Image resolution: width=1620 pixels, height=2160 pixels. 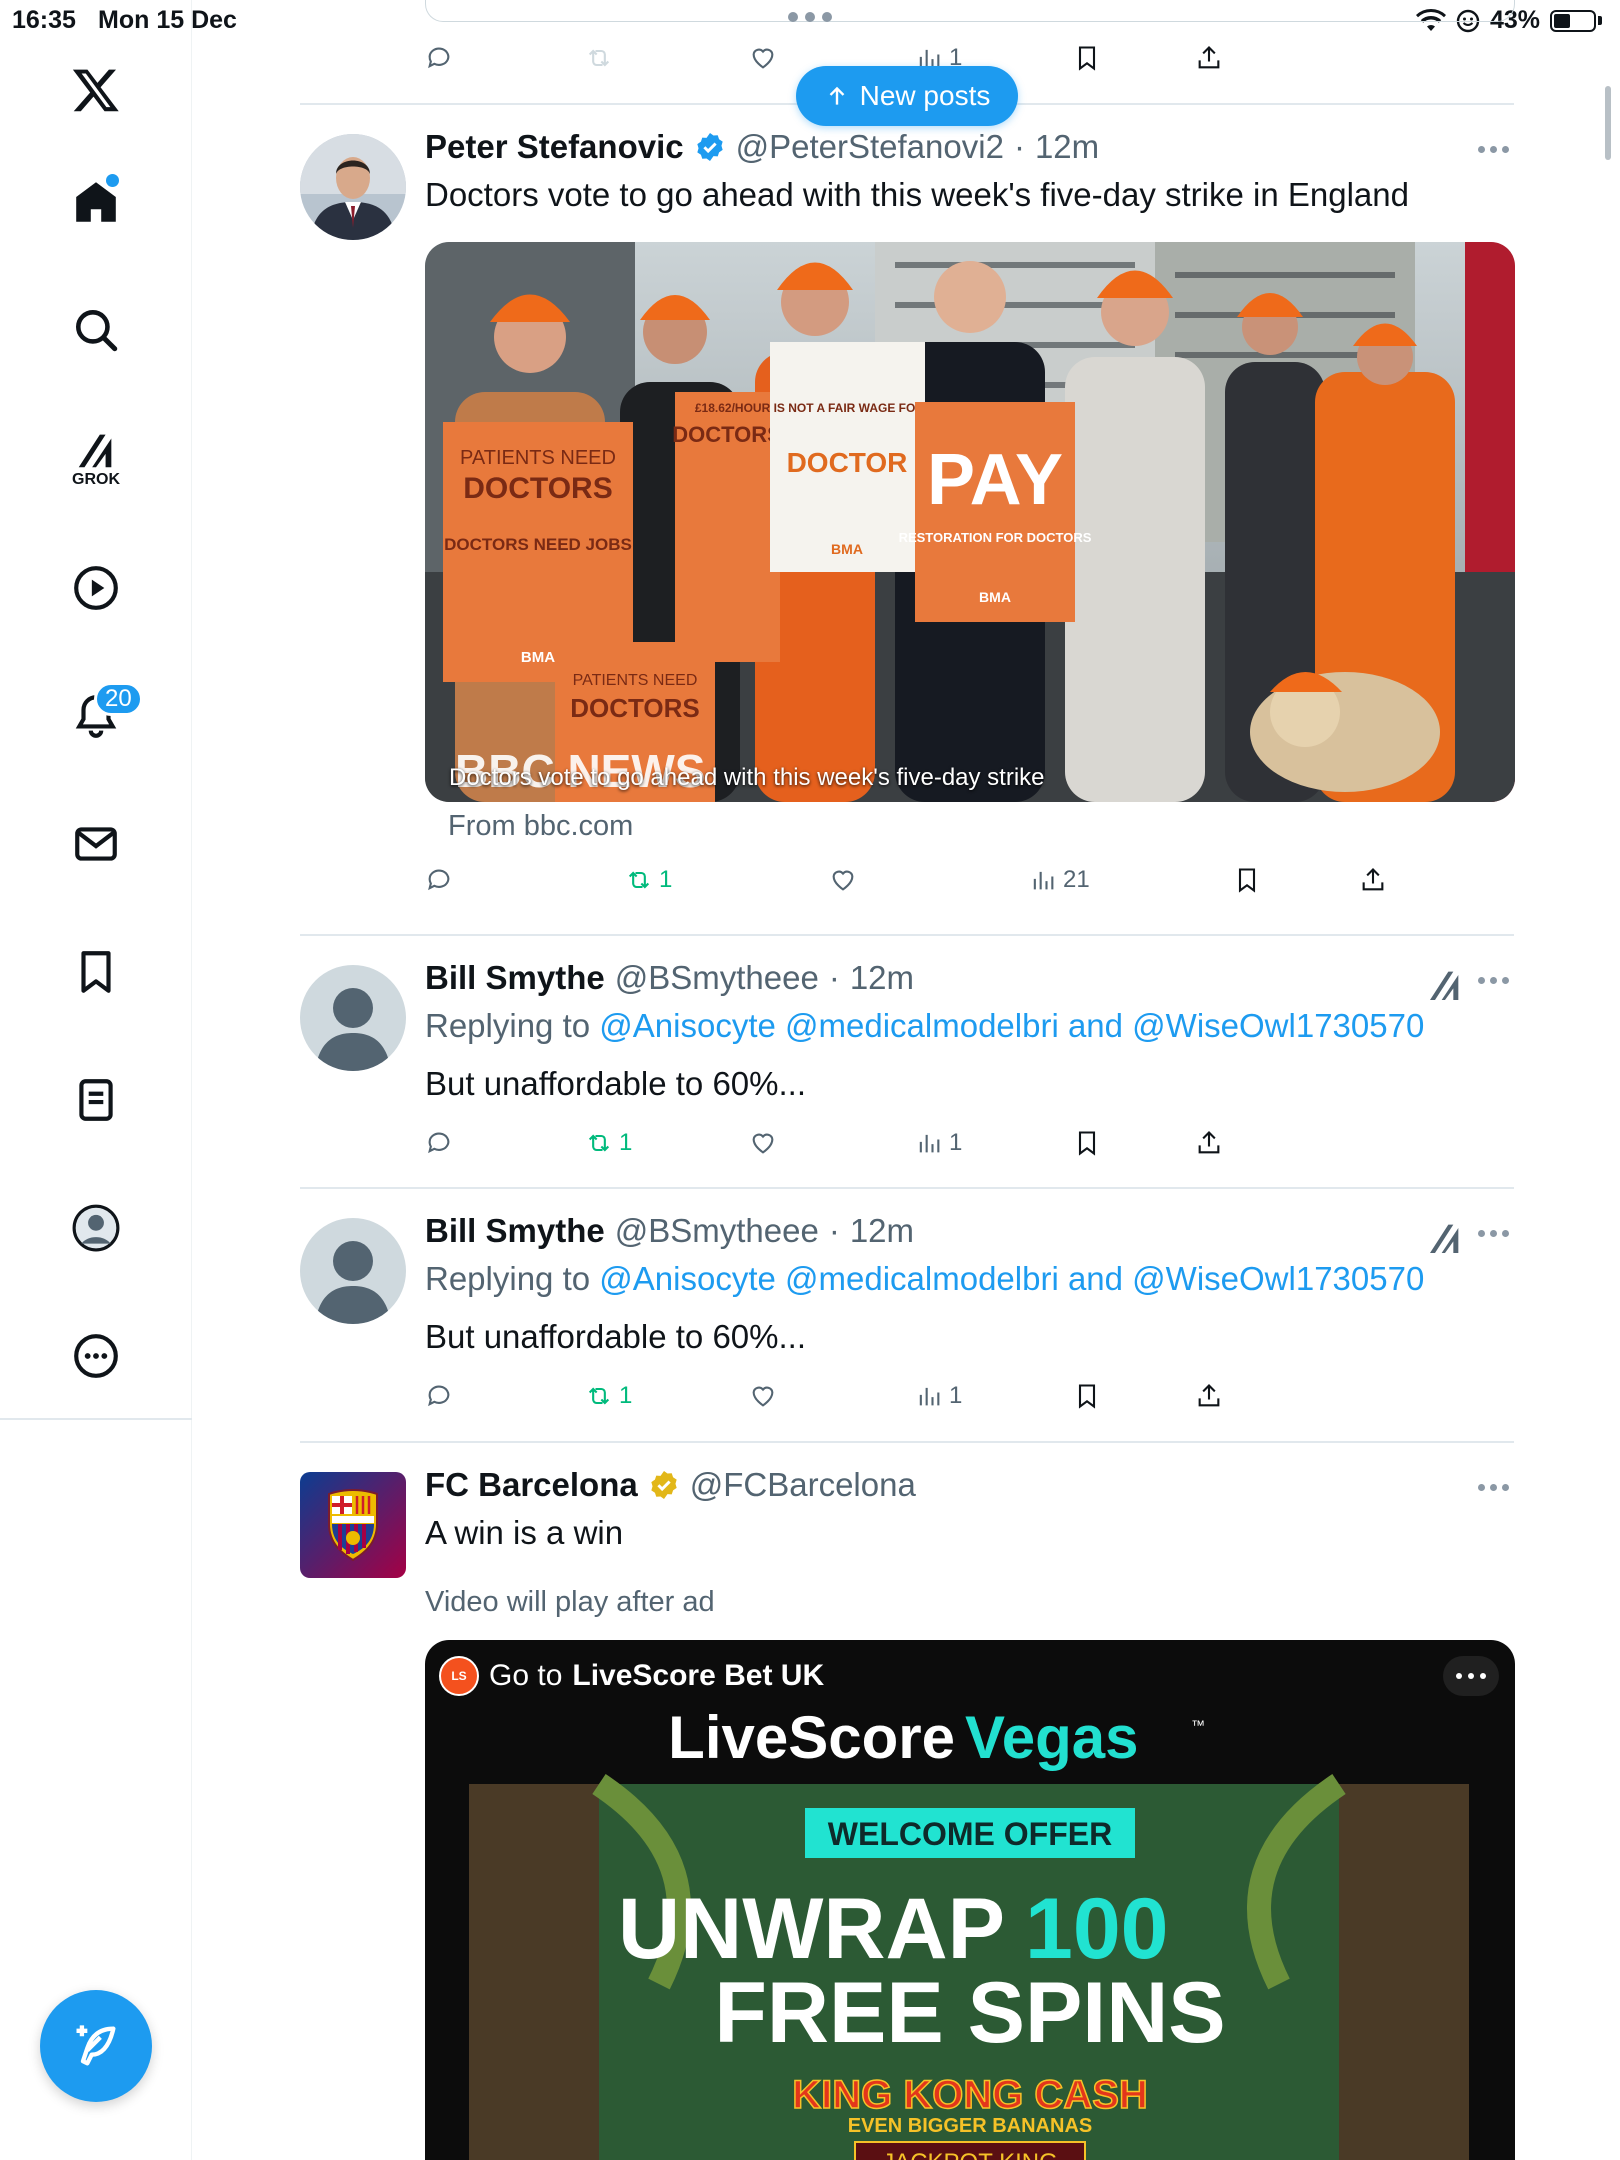 I want to click on svg-text: DOCTORS NEED JOBS, so click(x=538, y=544).